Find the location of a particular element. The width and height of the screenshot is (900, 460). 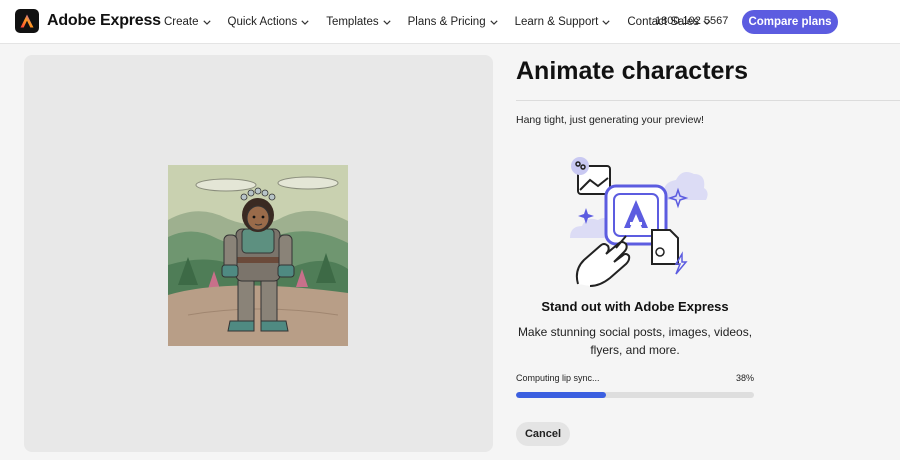

title-divider is located at coordinates (708, 100).